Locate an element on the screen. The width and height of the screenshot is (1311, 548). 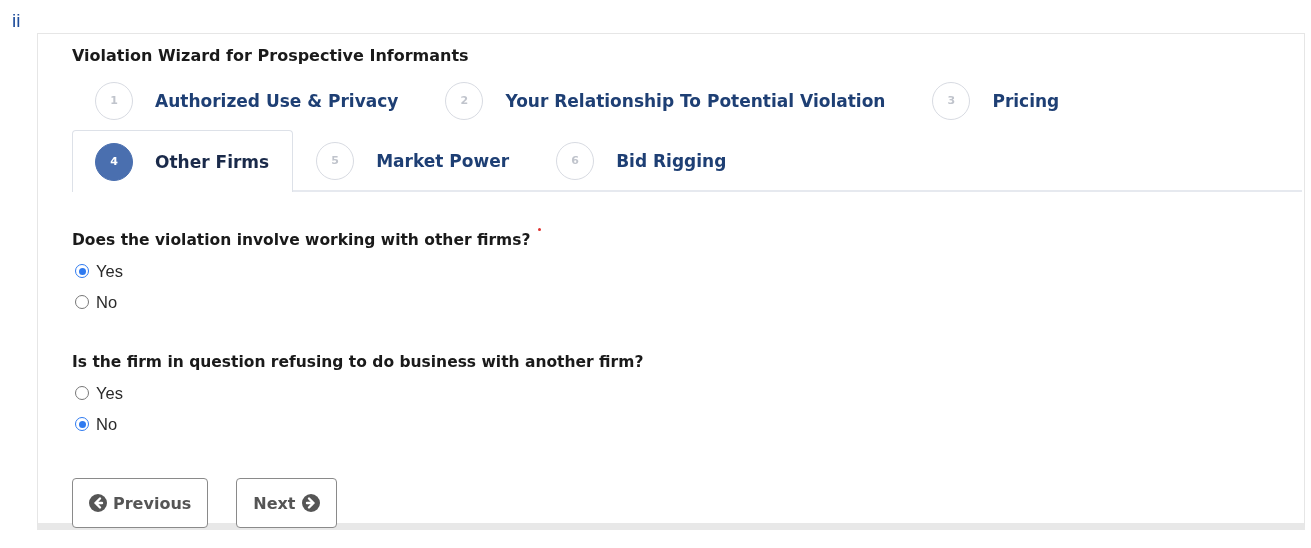
step-tab: 5 Market Power is located at coordinates (413, 160).